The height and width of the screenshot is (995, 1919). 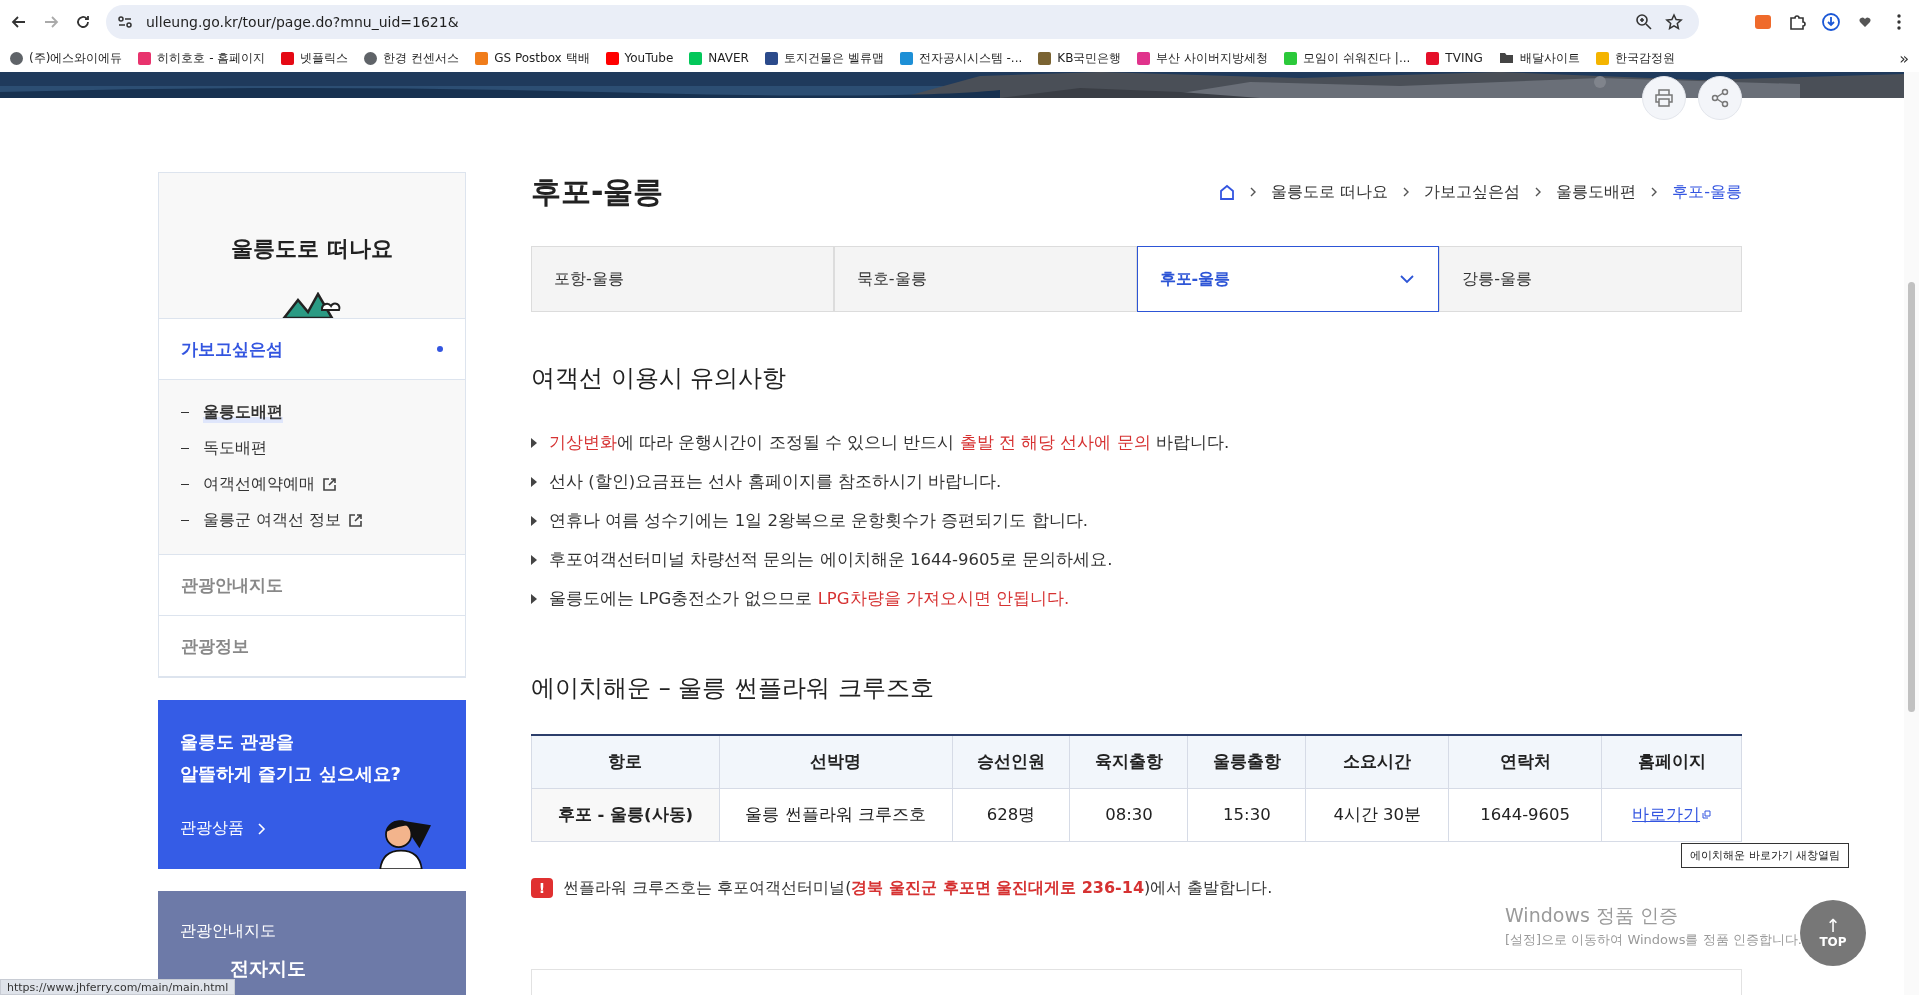 What do you see at coordinates (1763, 22) in the screenshot?
I see `extension-icon` at bounding box center [1763, 22].